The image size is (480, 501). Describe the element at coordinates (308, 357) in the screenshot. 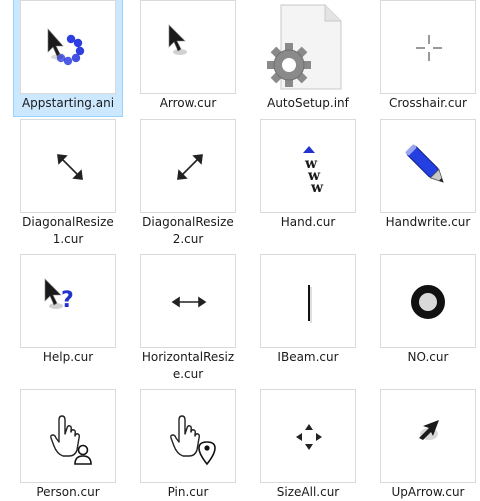

I see `file-name: IBeam.cur` at that location.